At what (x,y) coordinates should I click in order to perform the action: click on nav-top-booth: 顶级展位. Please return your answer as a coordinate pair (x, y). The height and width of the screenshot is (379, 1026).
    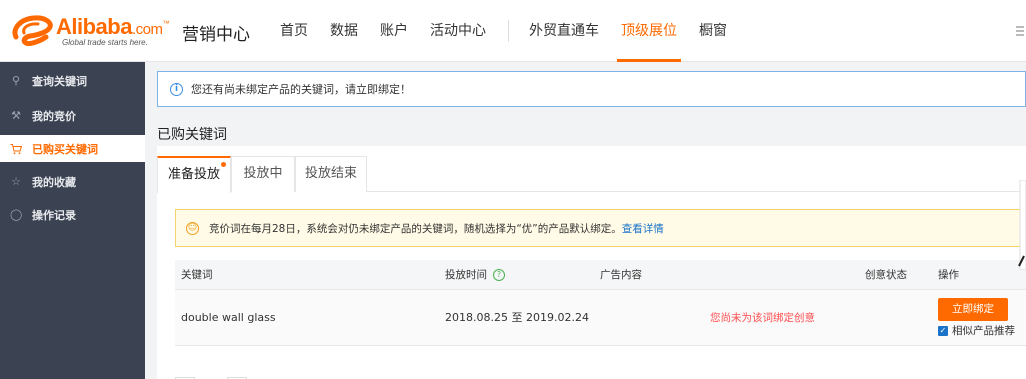
    Looking at the image, I should click on (649, 31).